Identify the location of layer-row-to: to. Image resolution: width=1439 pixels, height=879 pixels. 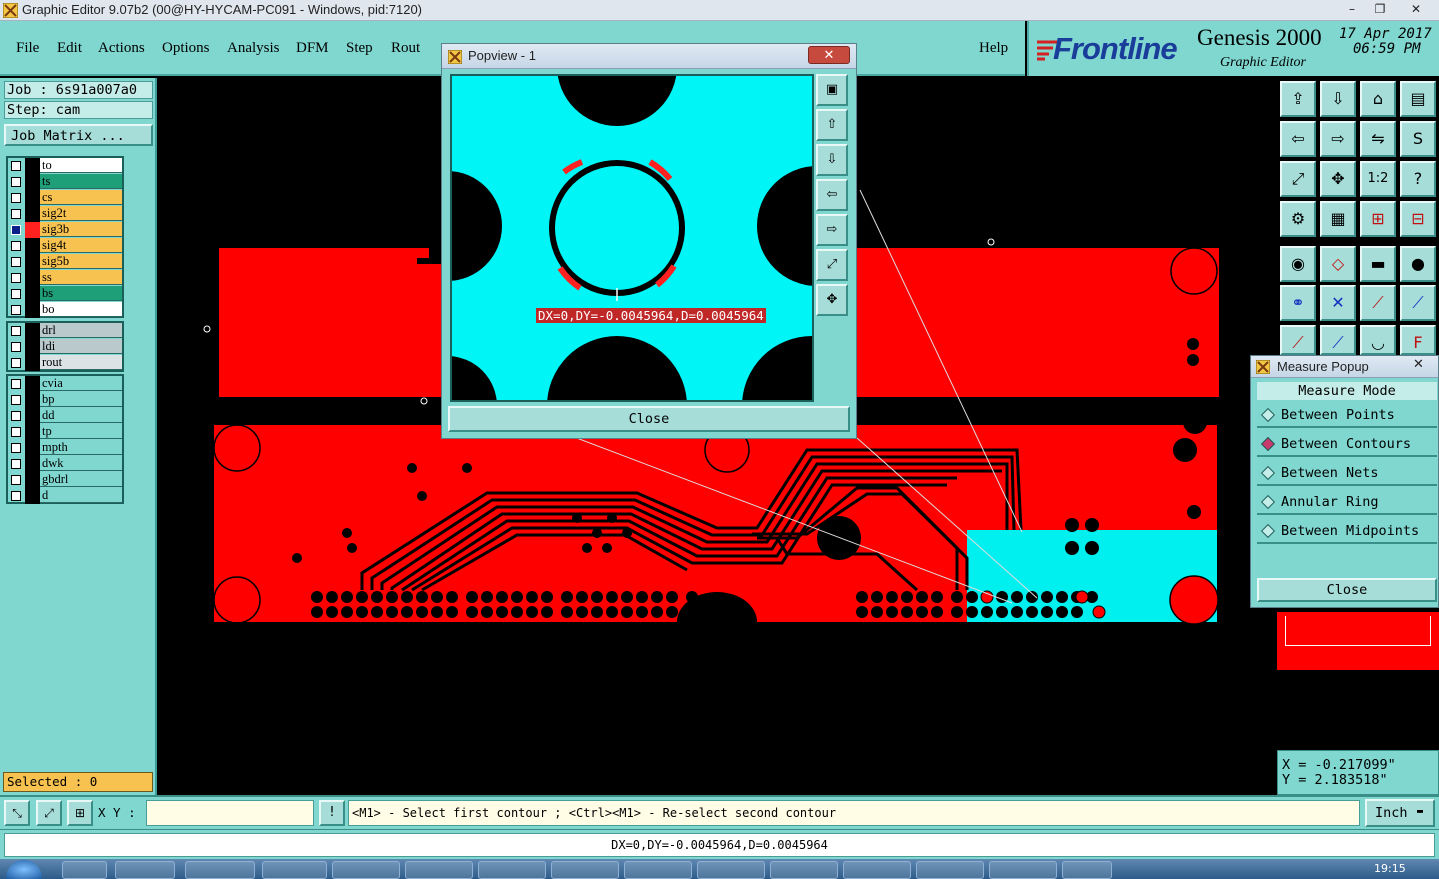
(65, 166).